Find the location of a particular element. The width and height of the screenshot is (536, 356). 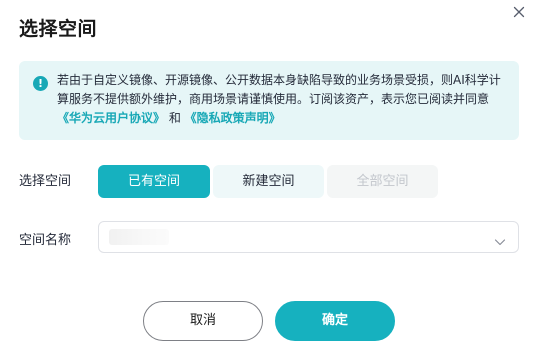

new-space-option: 新建空间 is located at coordinates (268, 181).